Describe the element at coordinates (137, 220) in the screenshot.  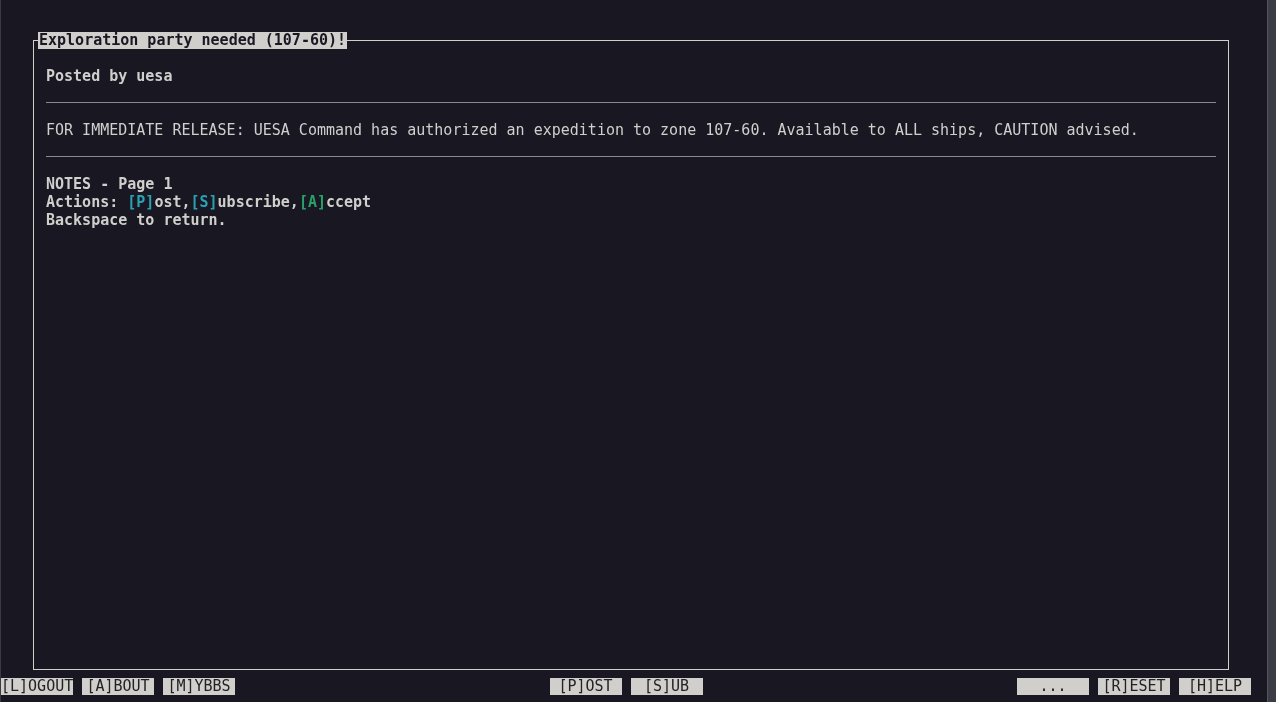
I see `return-hint: Backspace to return.` at that location.